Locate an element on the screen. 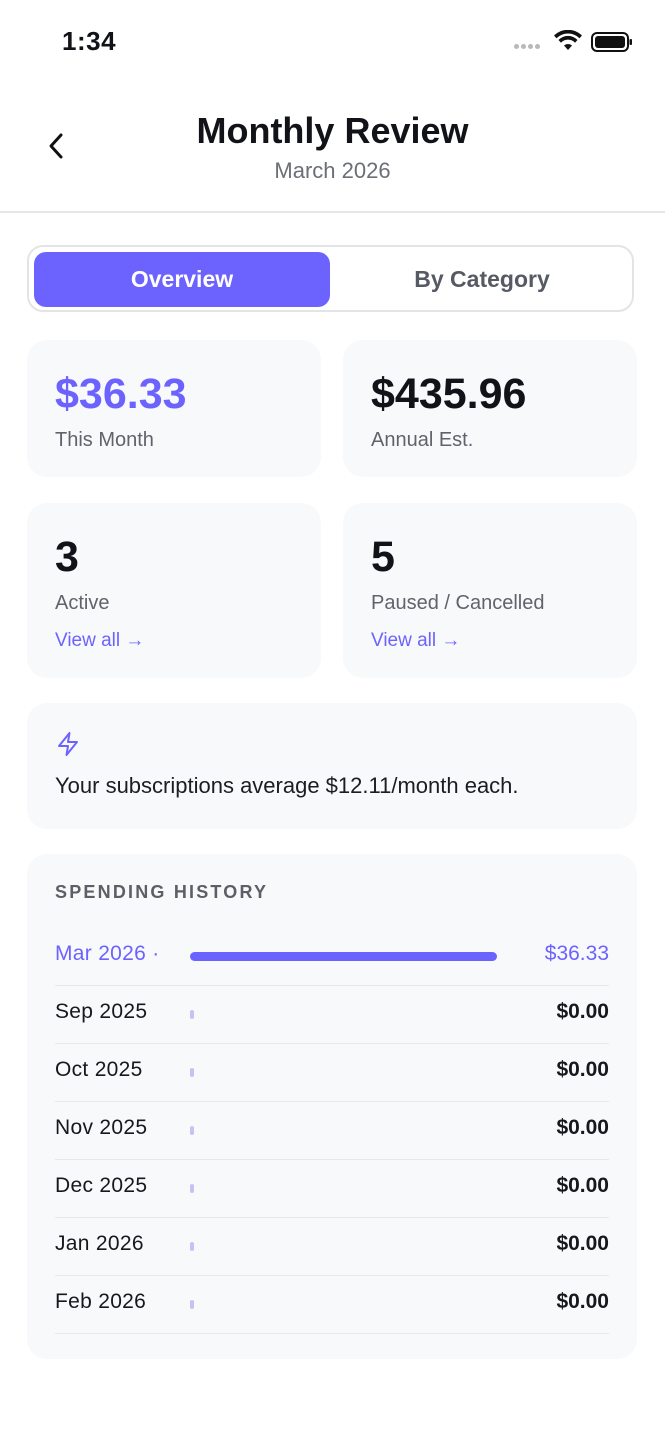 This screenshot has width=665, height=1440. active-label: Active is located at coordinates (82, 603).